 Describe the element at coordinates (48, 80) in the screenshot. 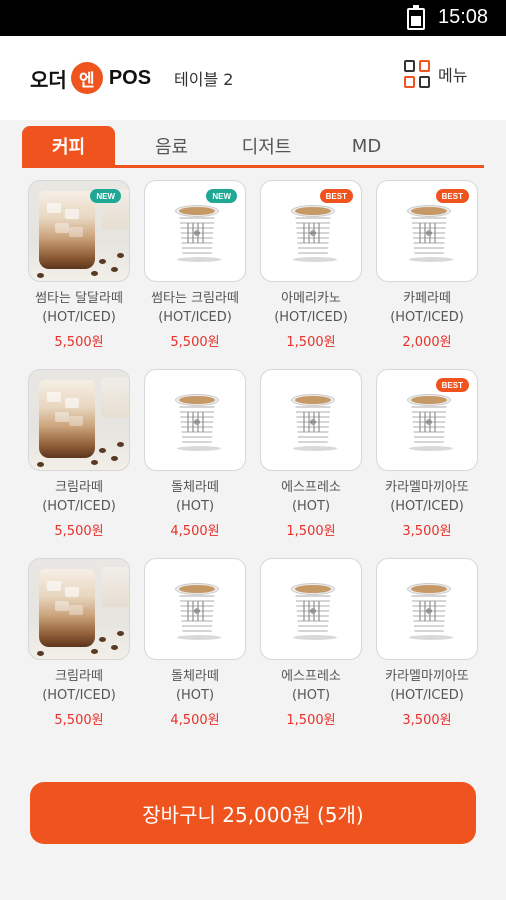

I see `logo-text-left: 오더` at that location.